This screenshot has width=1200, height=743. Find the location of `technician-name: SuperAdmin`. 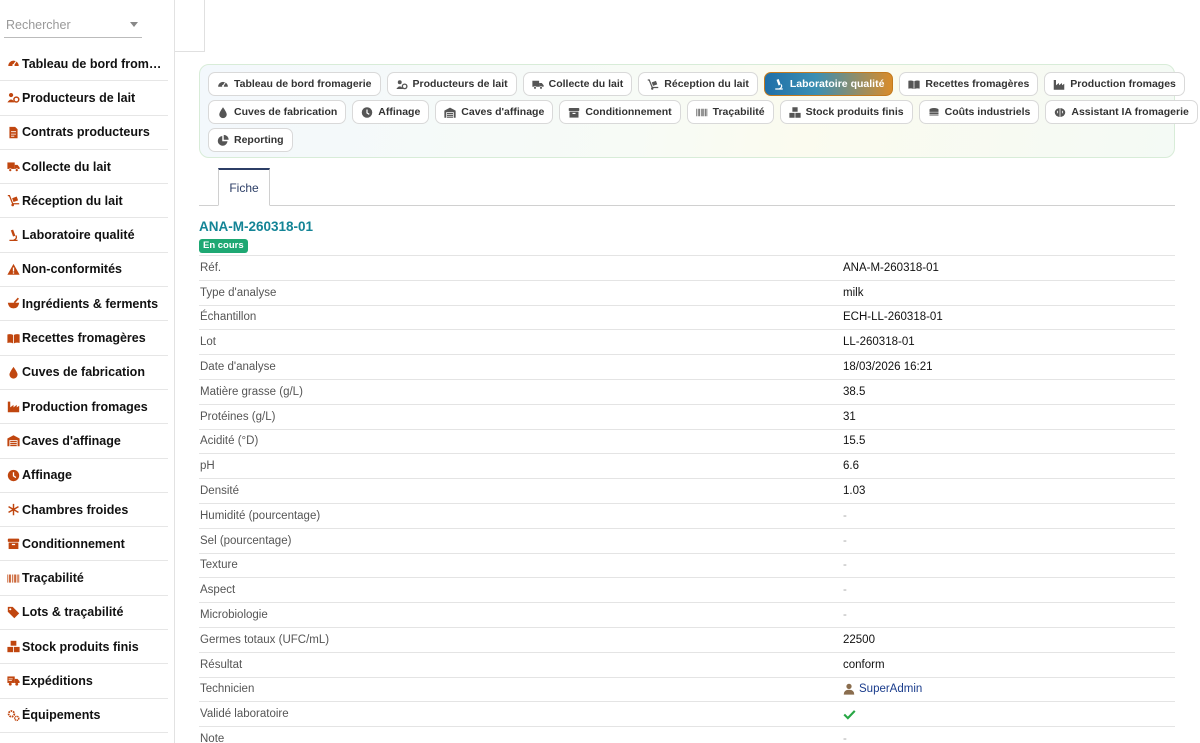

technician-name: SuperAdmin is located at coordinates (890, 689).